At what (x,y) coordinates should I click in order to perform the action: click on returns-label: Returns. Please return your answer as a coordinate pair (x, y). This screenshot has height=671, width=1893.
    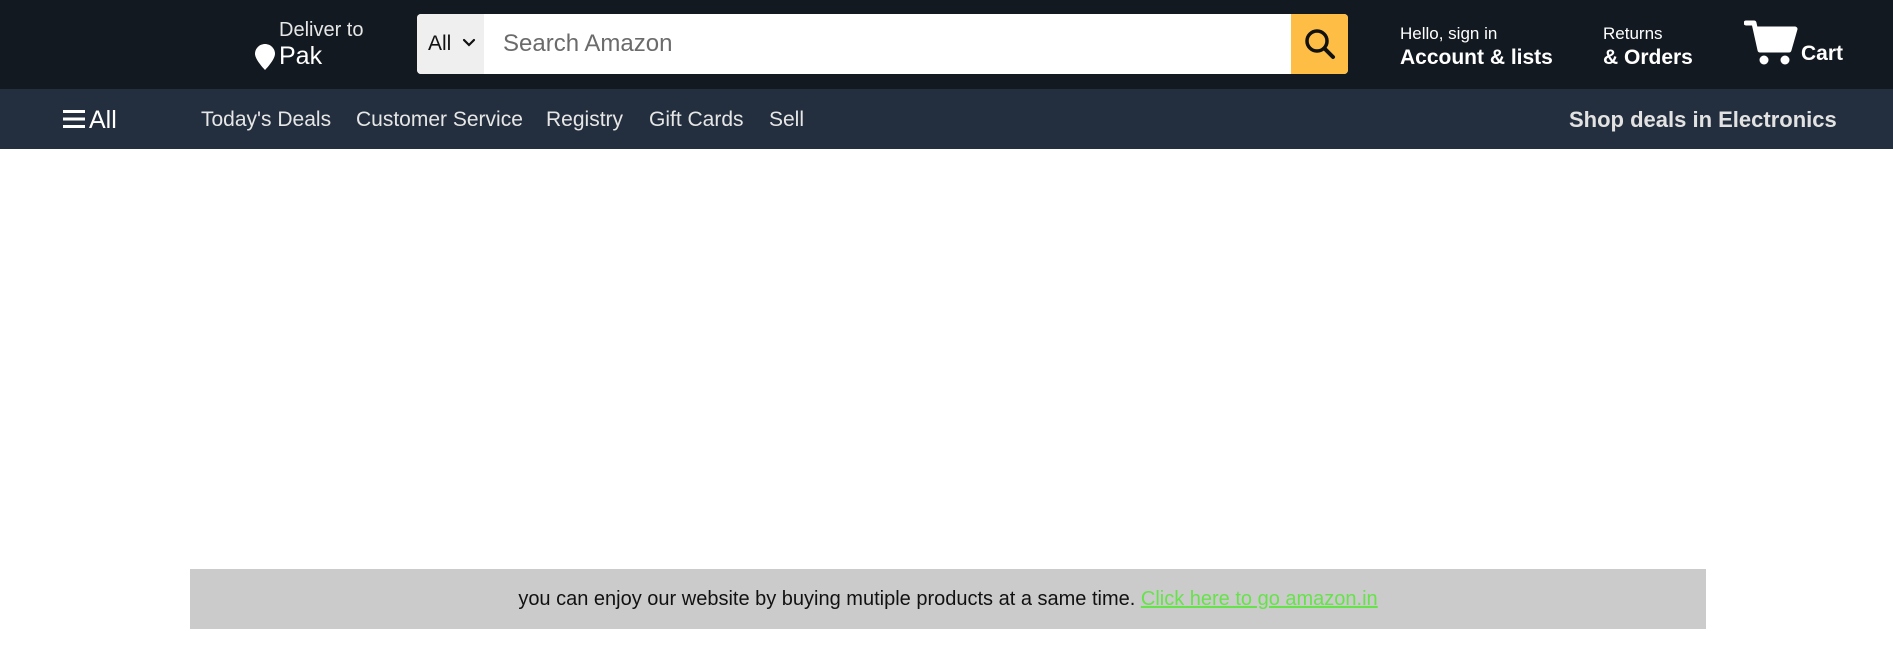
    Looking at the image, I should click on (1633, 33).